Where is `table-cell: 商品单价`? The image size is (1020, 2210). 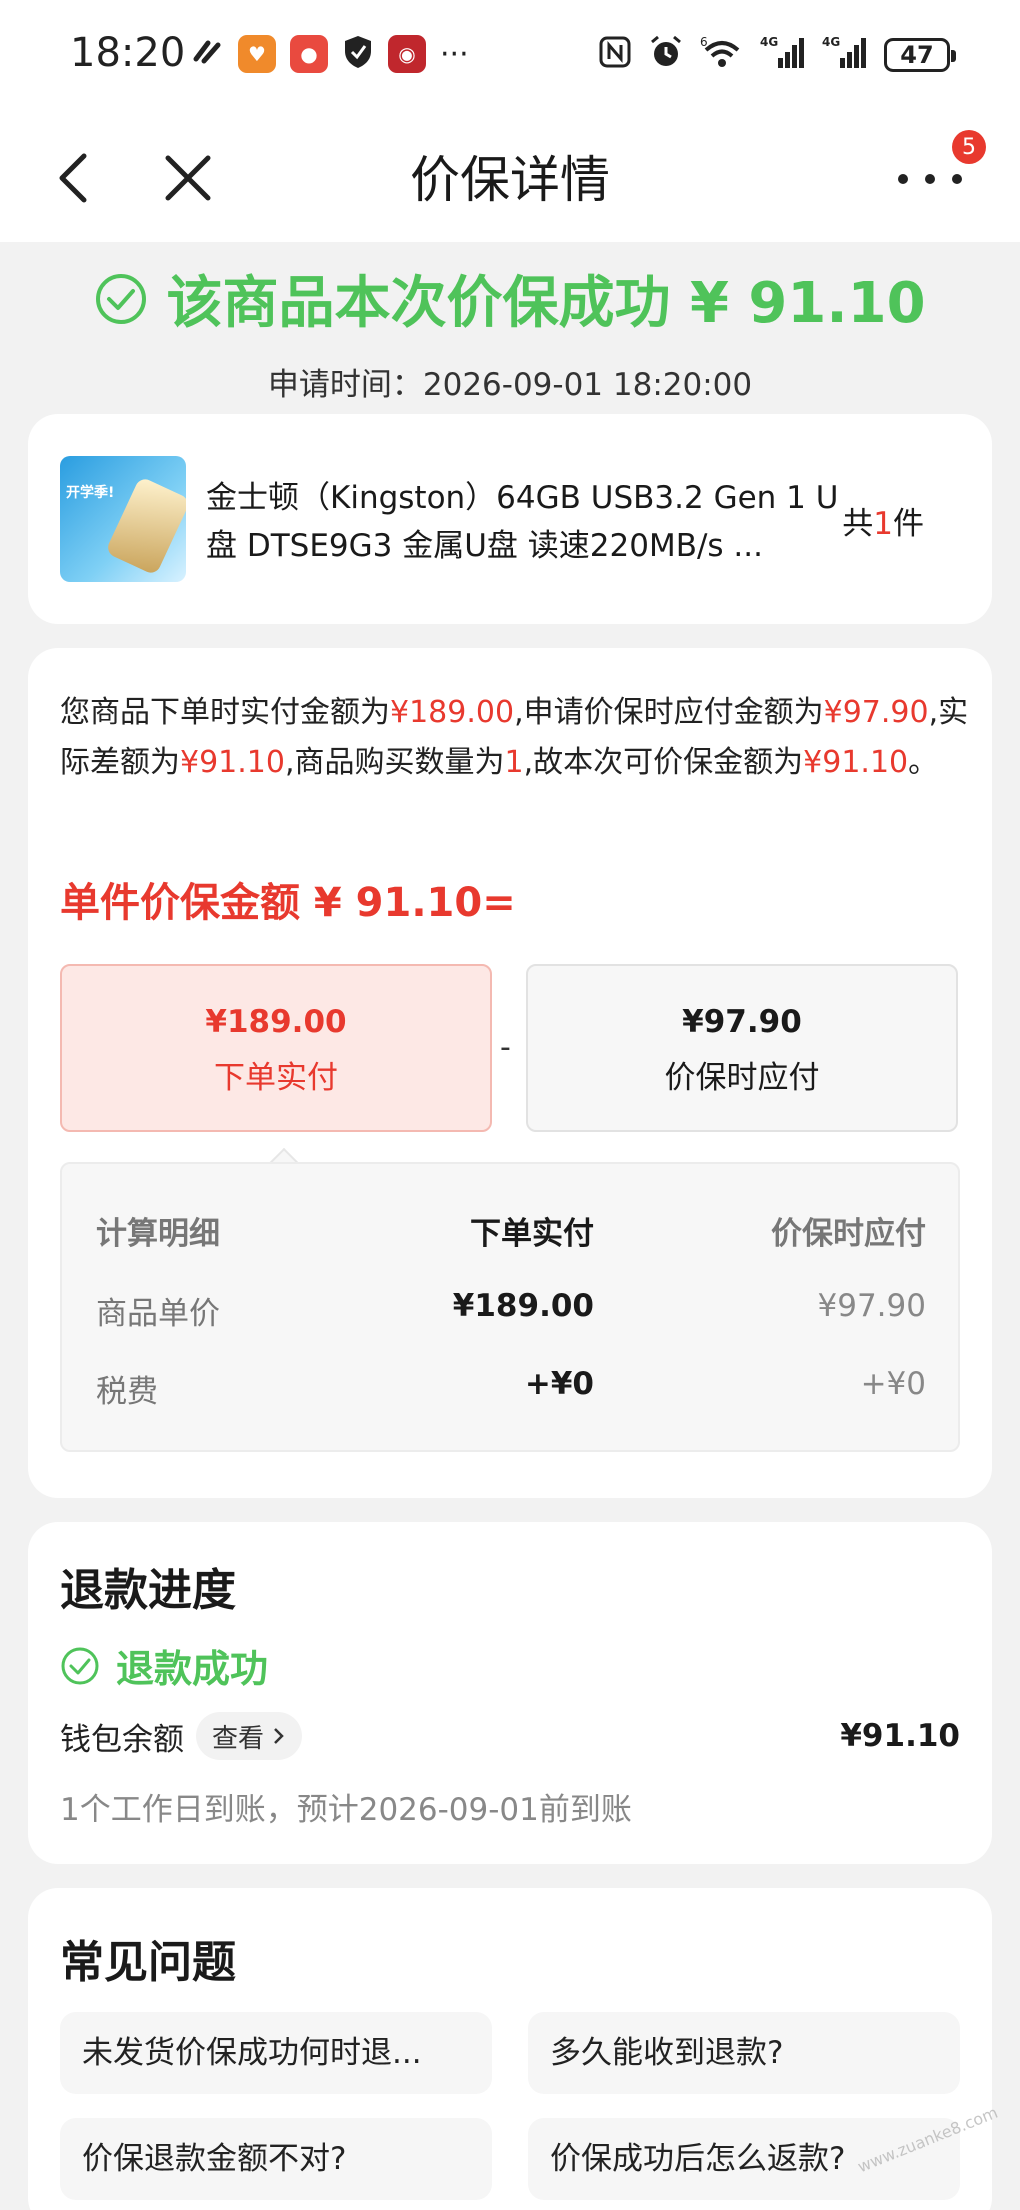
table-cell: 商品单价 is located at coordinates (158, 1314).